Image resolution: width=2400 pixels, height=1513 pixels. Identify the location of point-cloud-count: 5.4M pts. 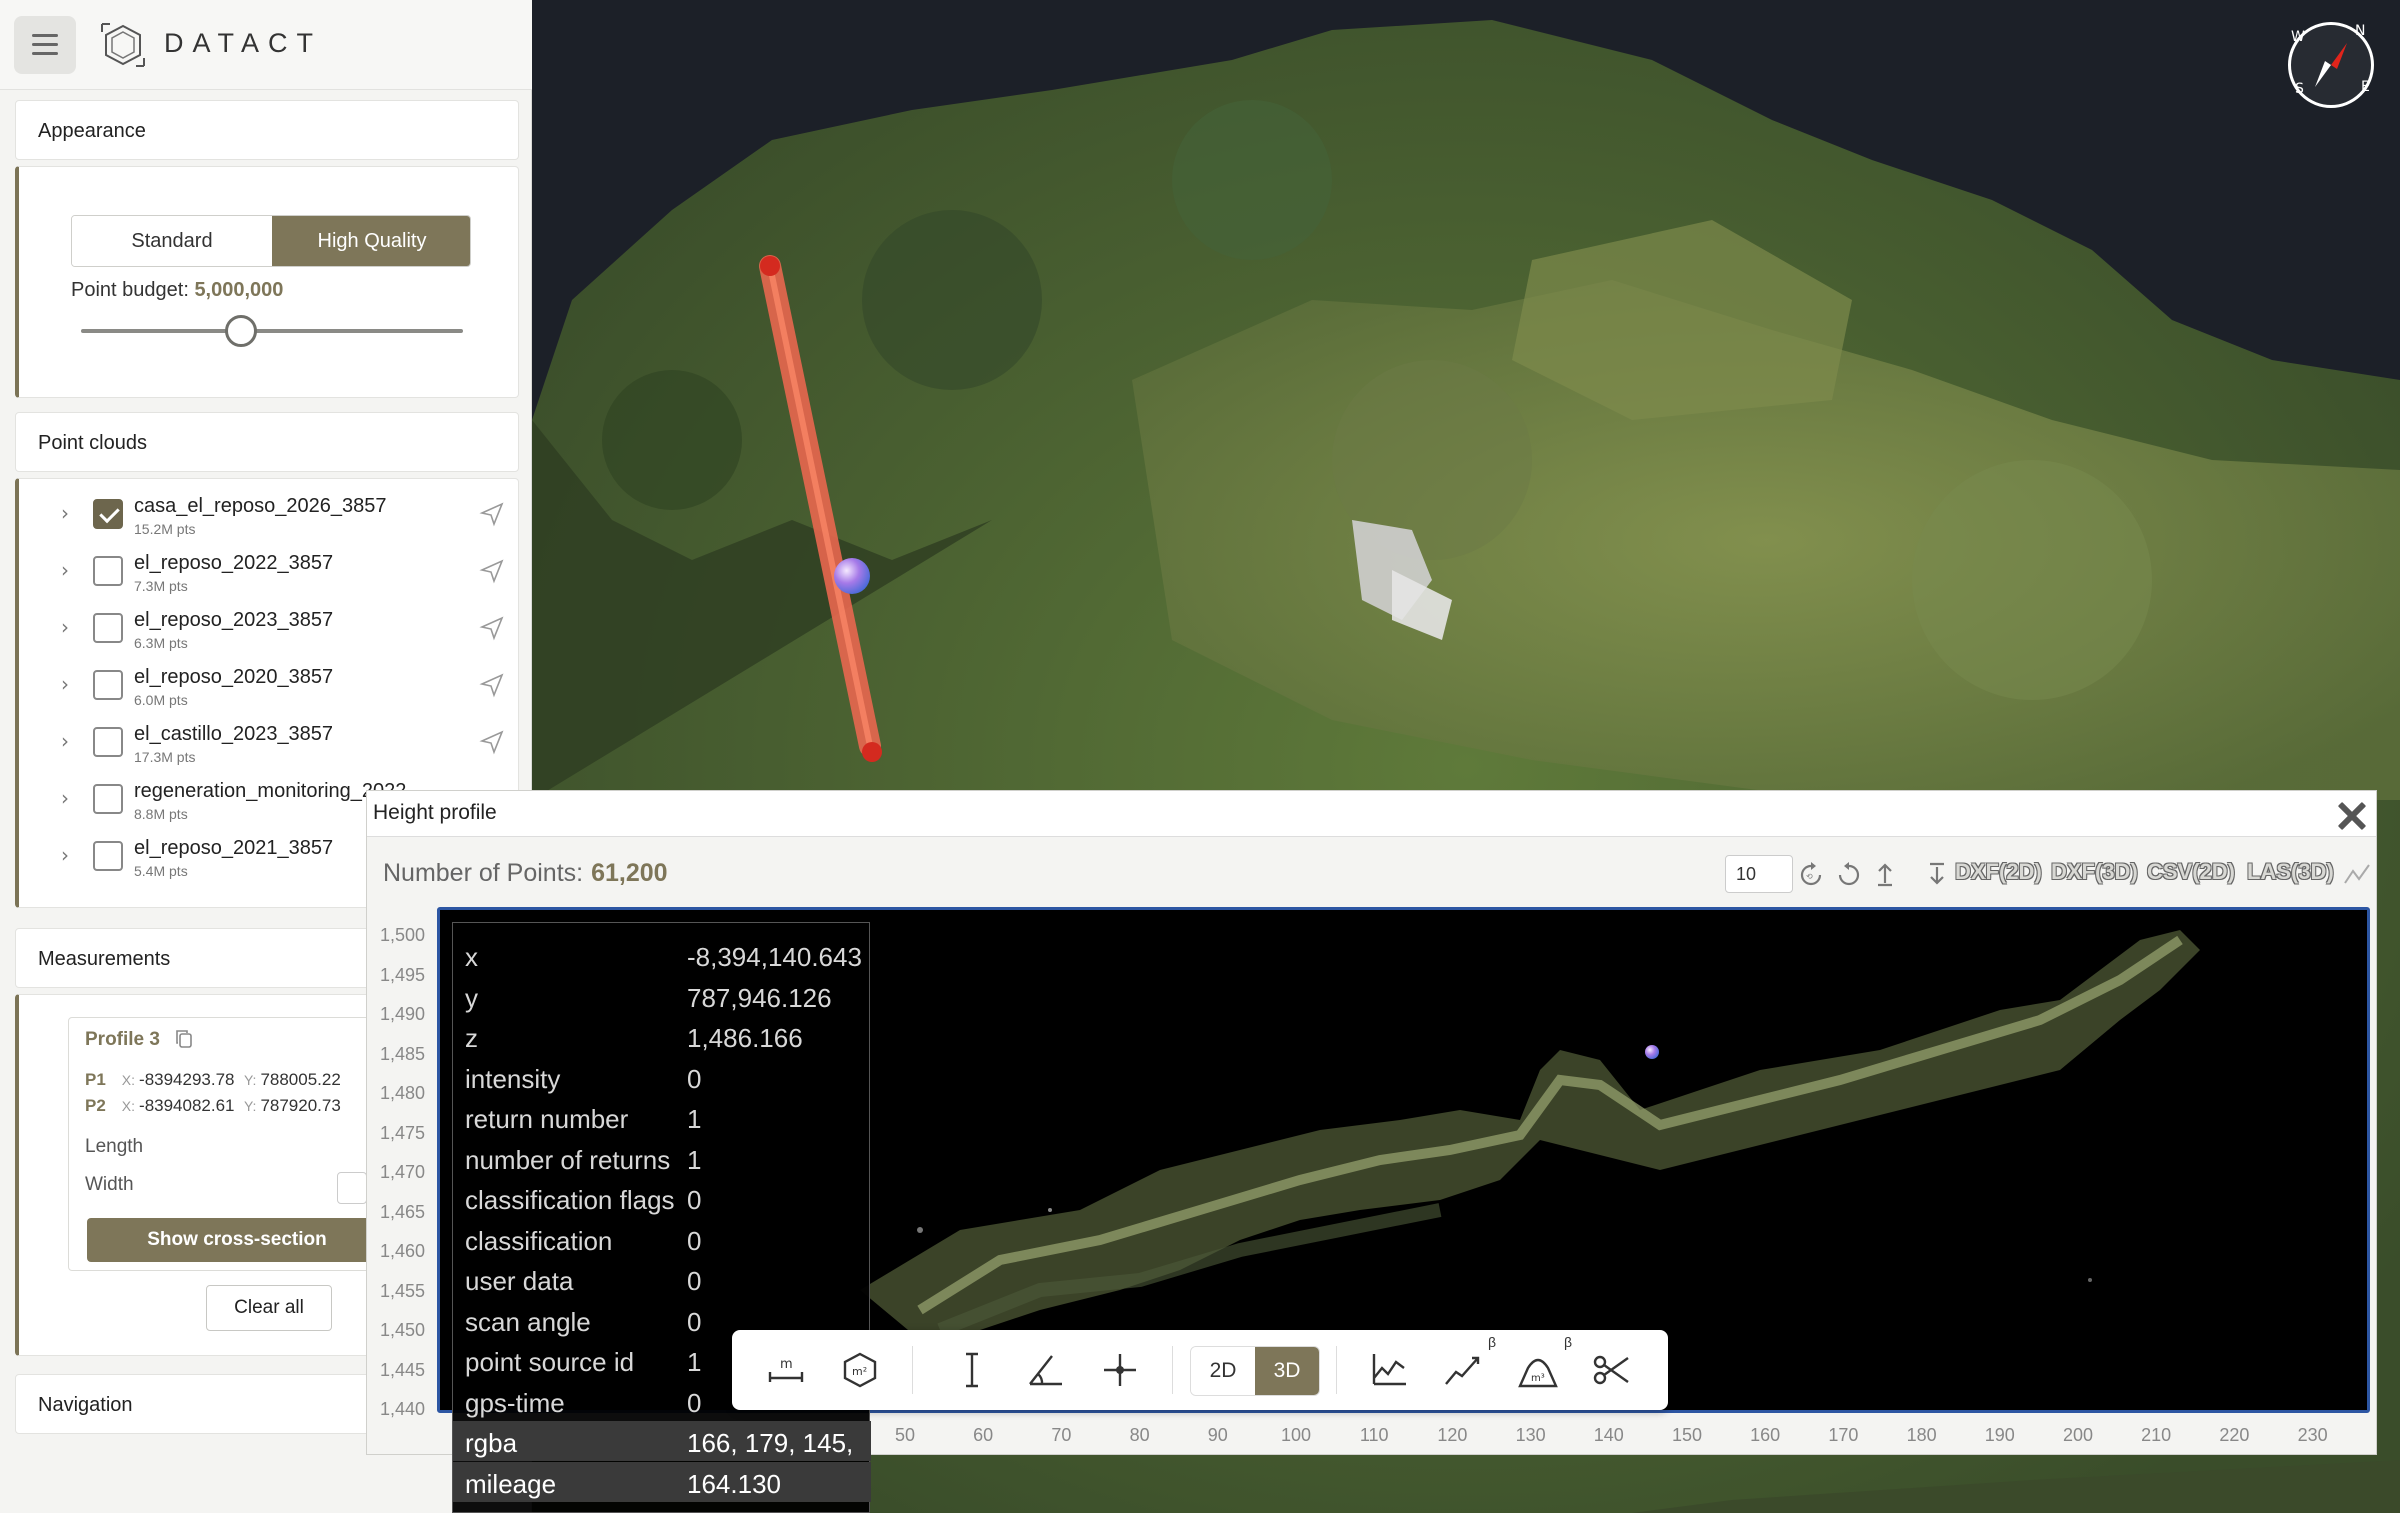
(161, 871).